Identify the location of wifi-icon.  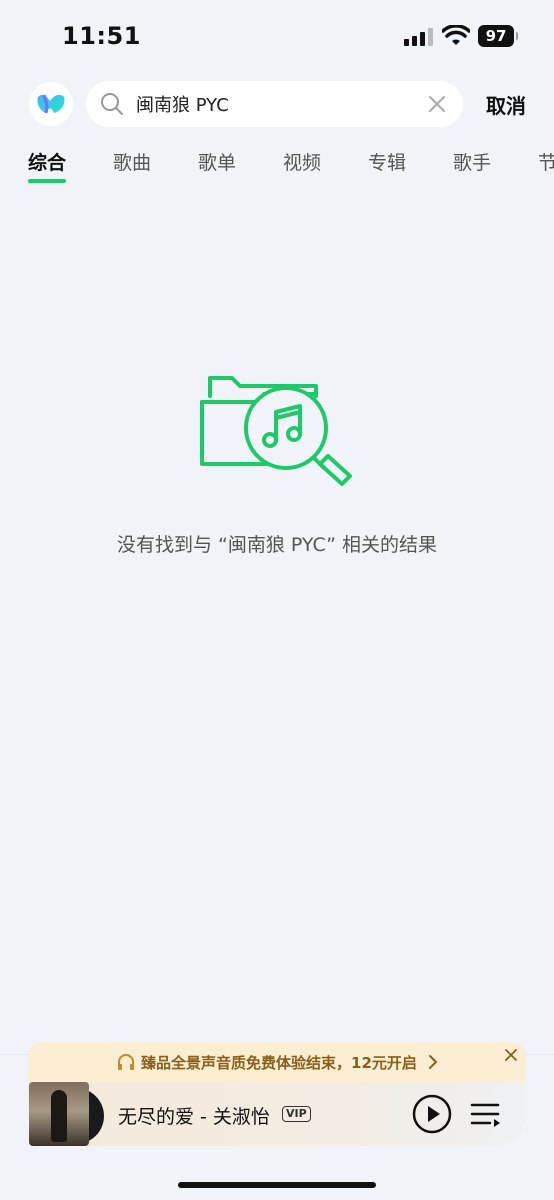
(456, 35).